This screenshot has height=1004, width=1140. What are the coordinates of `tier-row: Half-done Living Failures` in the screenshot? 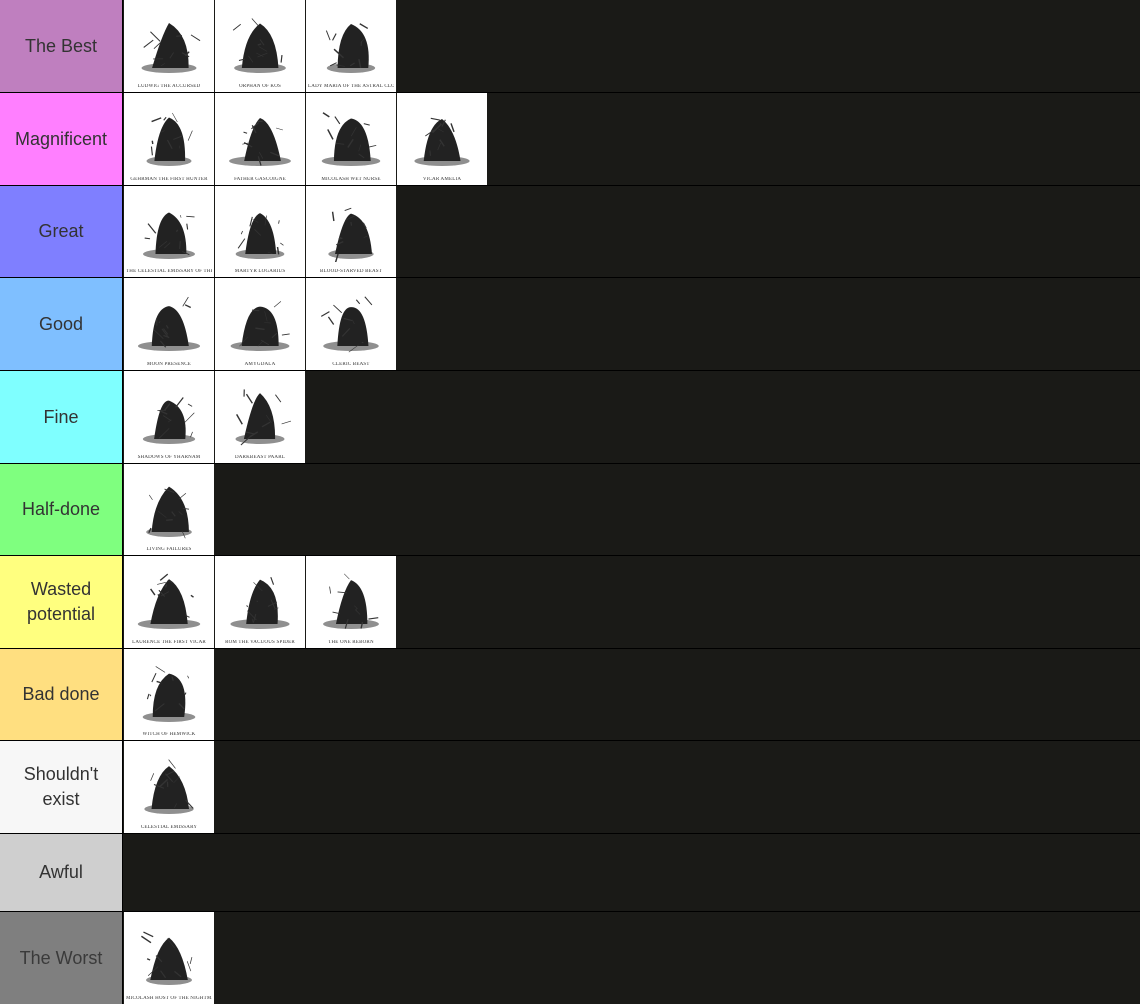 It's located at (570, 509).